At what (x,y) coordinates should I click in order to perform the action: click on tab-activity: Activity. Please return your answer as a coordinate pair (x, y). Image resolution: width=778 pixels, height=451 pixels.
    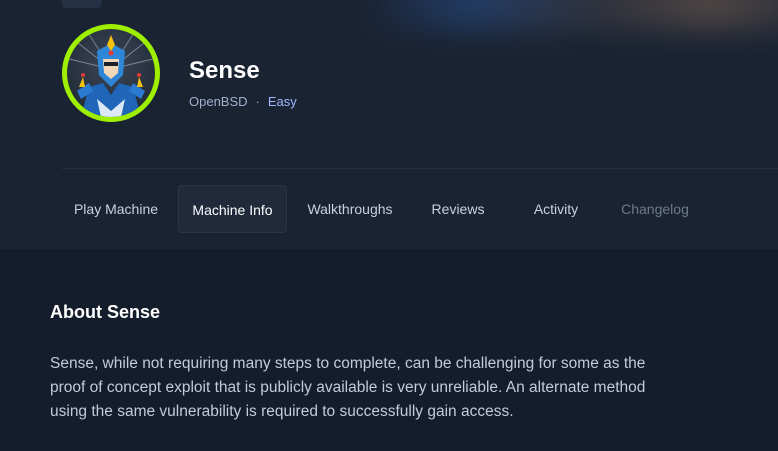
    Looking at the image, I should click on (556, 209).